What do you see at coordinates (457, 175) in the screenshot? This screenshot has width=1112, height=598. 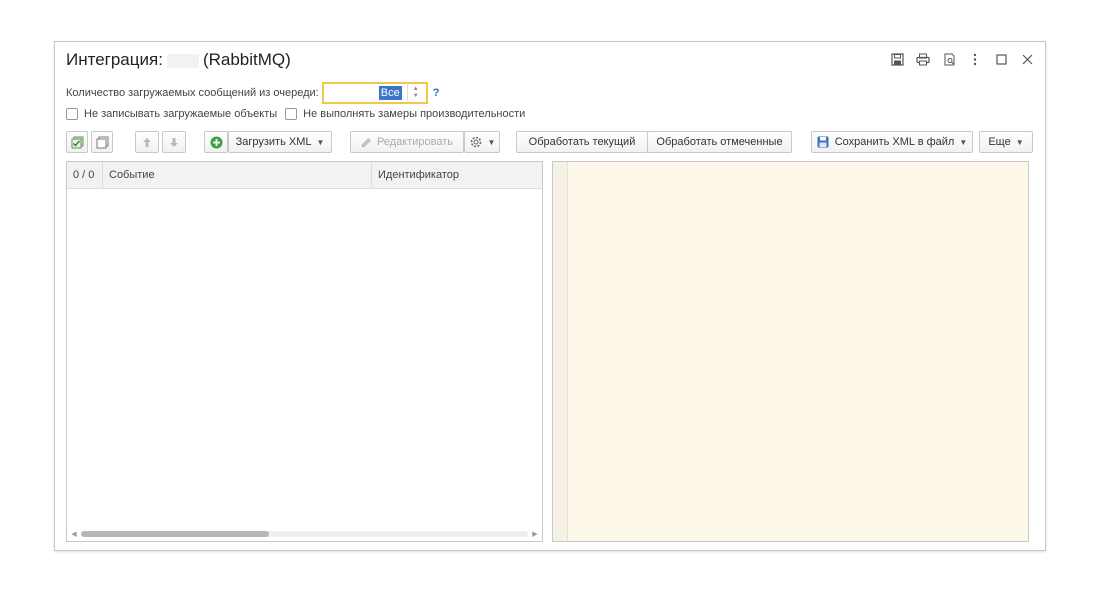 I see `column-identifier: Идентификатор` at bounding box center [457, 175].